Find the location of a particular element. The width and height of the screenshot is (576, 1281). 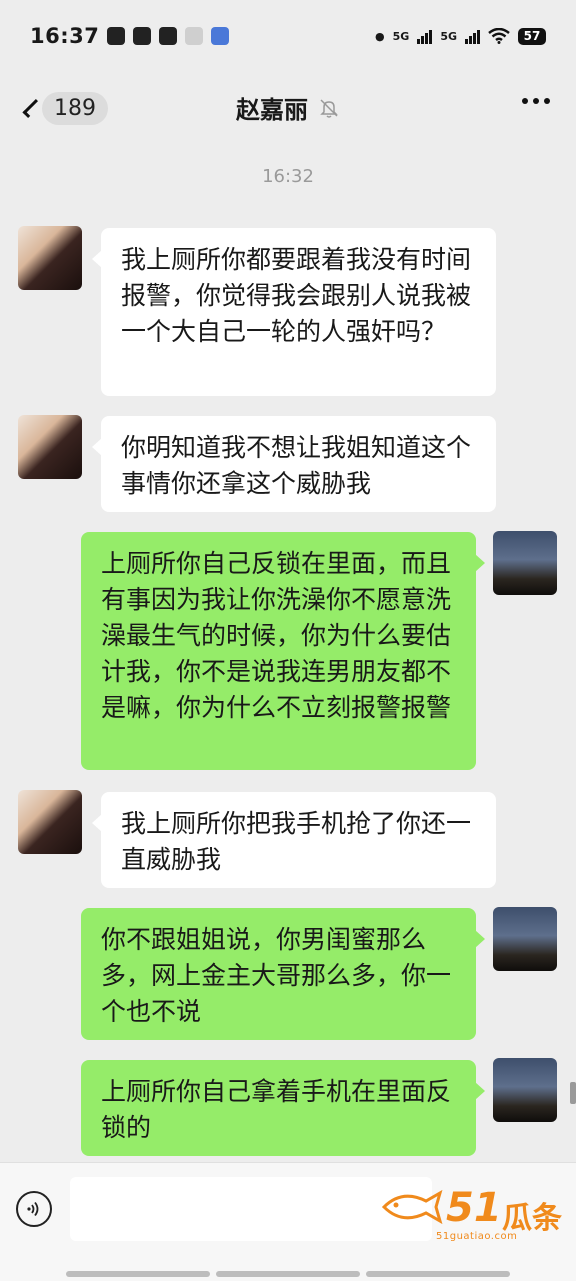

more-button is located at coordinates (536, 101).